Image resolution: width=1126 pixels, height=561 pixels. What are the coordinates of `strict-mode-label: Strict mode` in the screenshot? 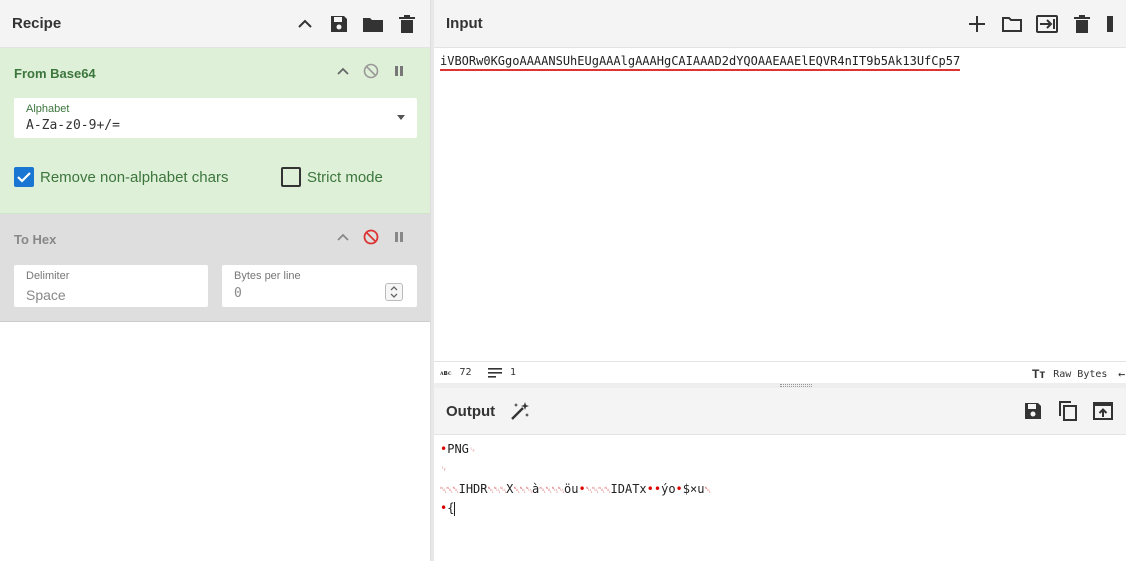 It's located at (345, 177).